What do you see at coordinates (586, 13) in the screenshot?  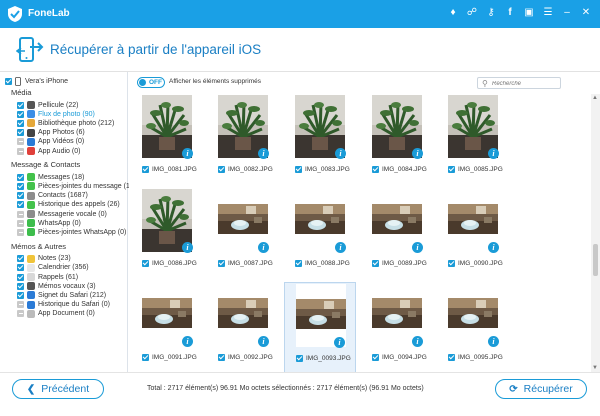 I see `close-icon: ✕` at bounding box center [586, 13].